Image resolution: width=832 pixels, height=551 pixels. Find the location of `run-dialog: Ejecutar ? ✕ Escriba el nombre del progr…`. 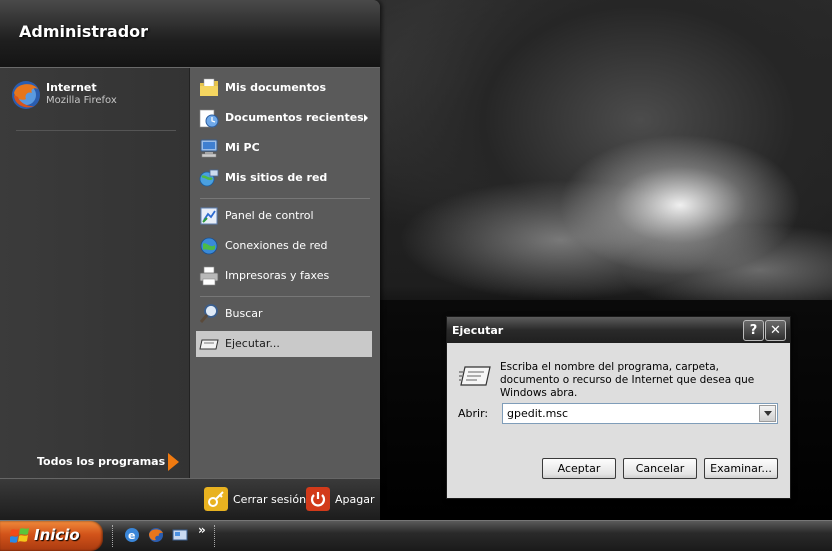

run-dialog: Ejecutar ? ✕ Escriba el nombre del progr… is located at coordinates (618, 407).